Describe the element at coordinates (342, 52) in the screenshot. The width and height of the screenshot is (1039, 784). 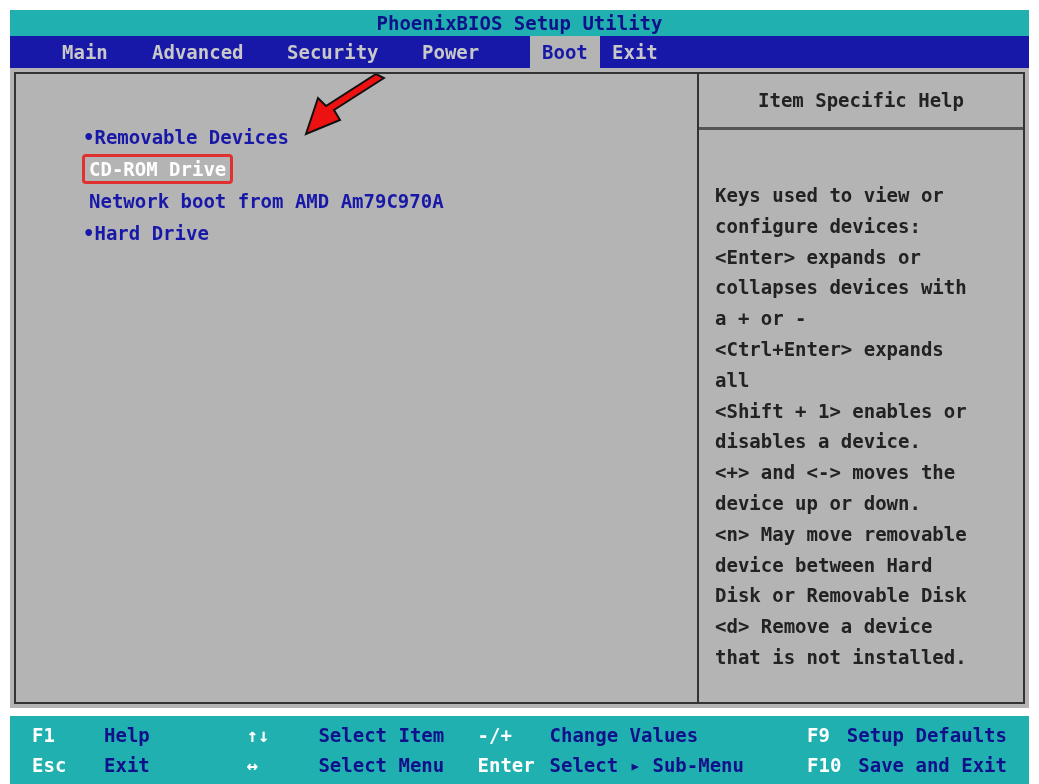
I see `menu-tab: Security` at that location.